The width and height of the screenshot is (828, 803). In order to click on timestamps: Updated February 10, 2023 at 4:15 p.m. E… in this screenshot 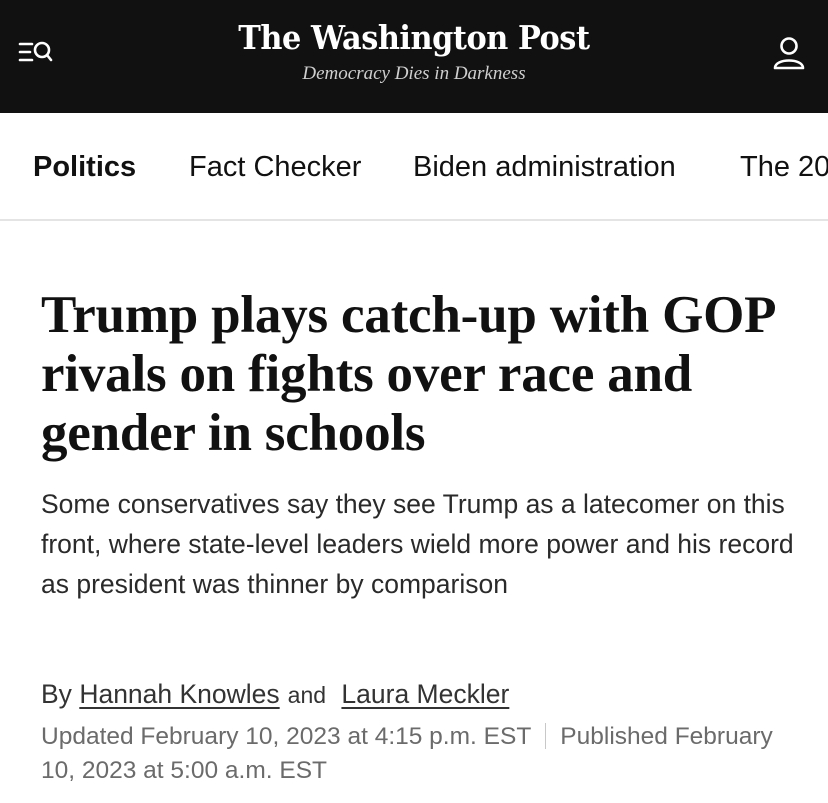, I will do `click(421, 754)`.